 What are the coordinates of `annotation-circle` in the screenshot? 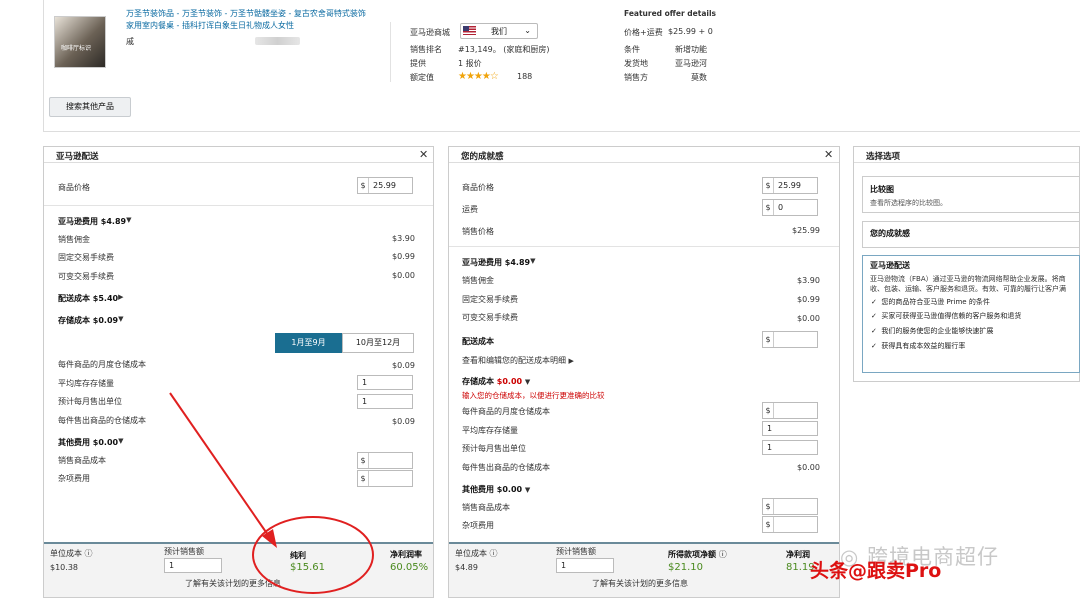 It's located at (313, 555).